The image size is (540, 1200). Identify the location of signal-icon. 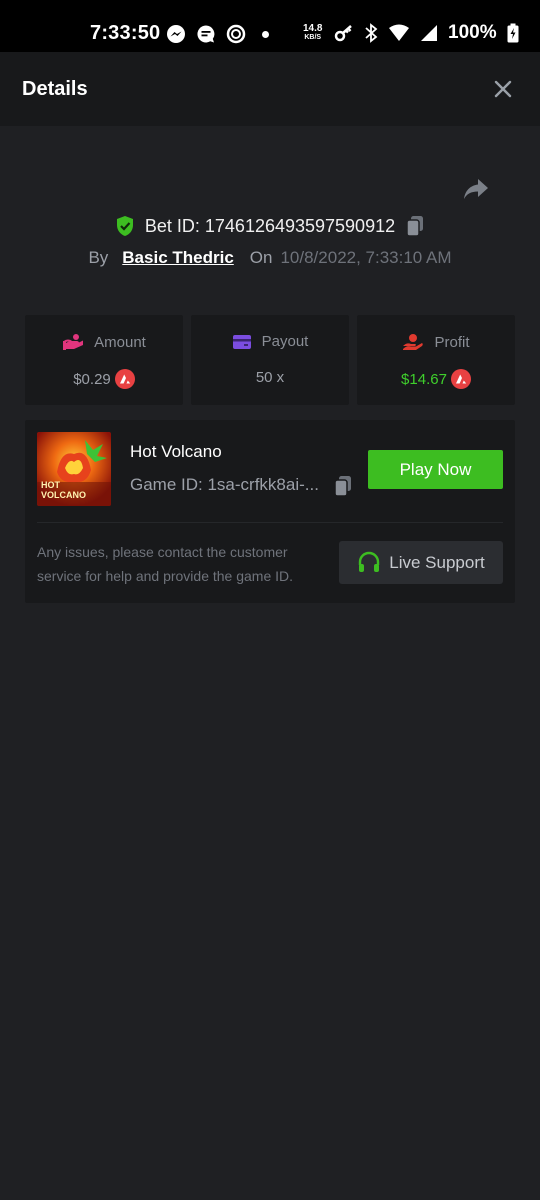
(429, 33).